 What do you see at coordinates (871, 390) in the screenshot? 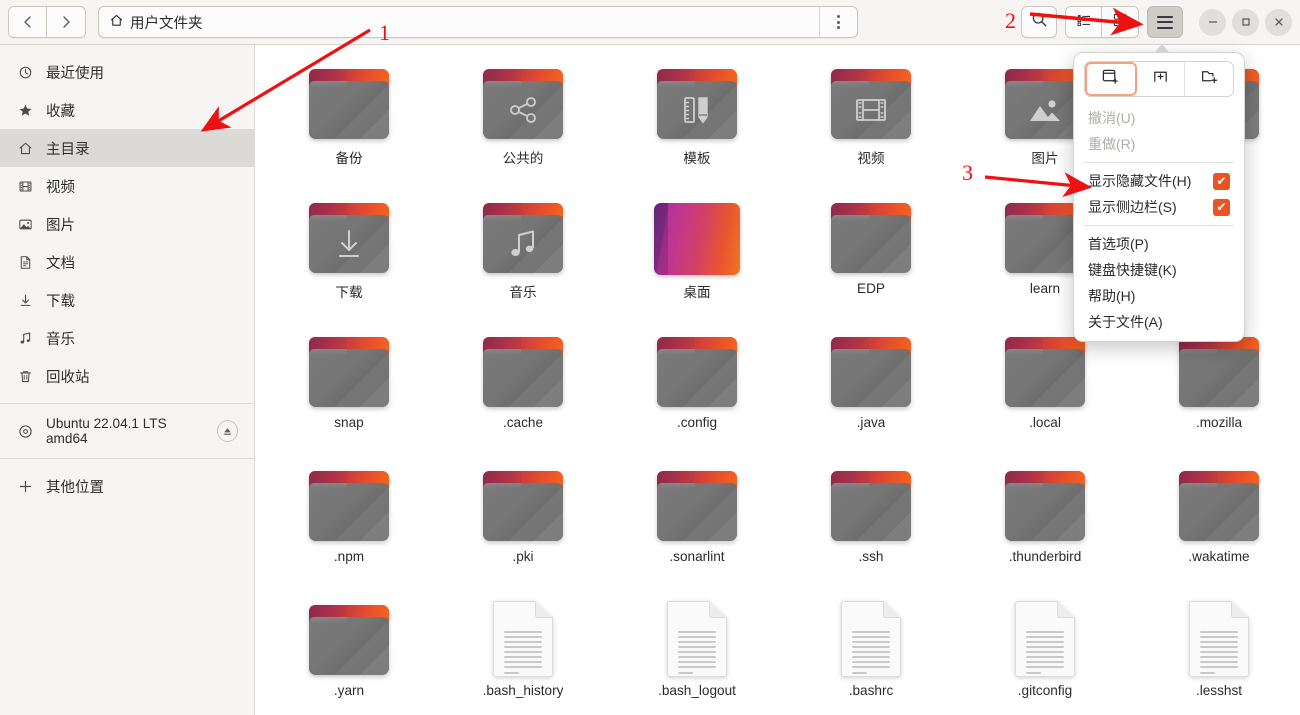
I see `file-item: .java` at bounding box center [871, 390].